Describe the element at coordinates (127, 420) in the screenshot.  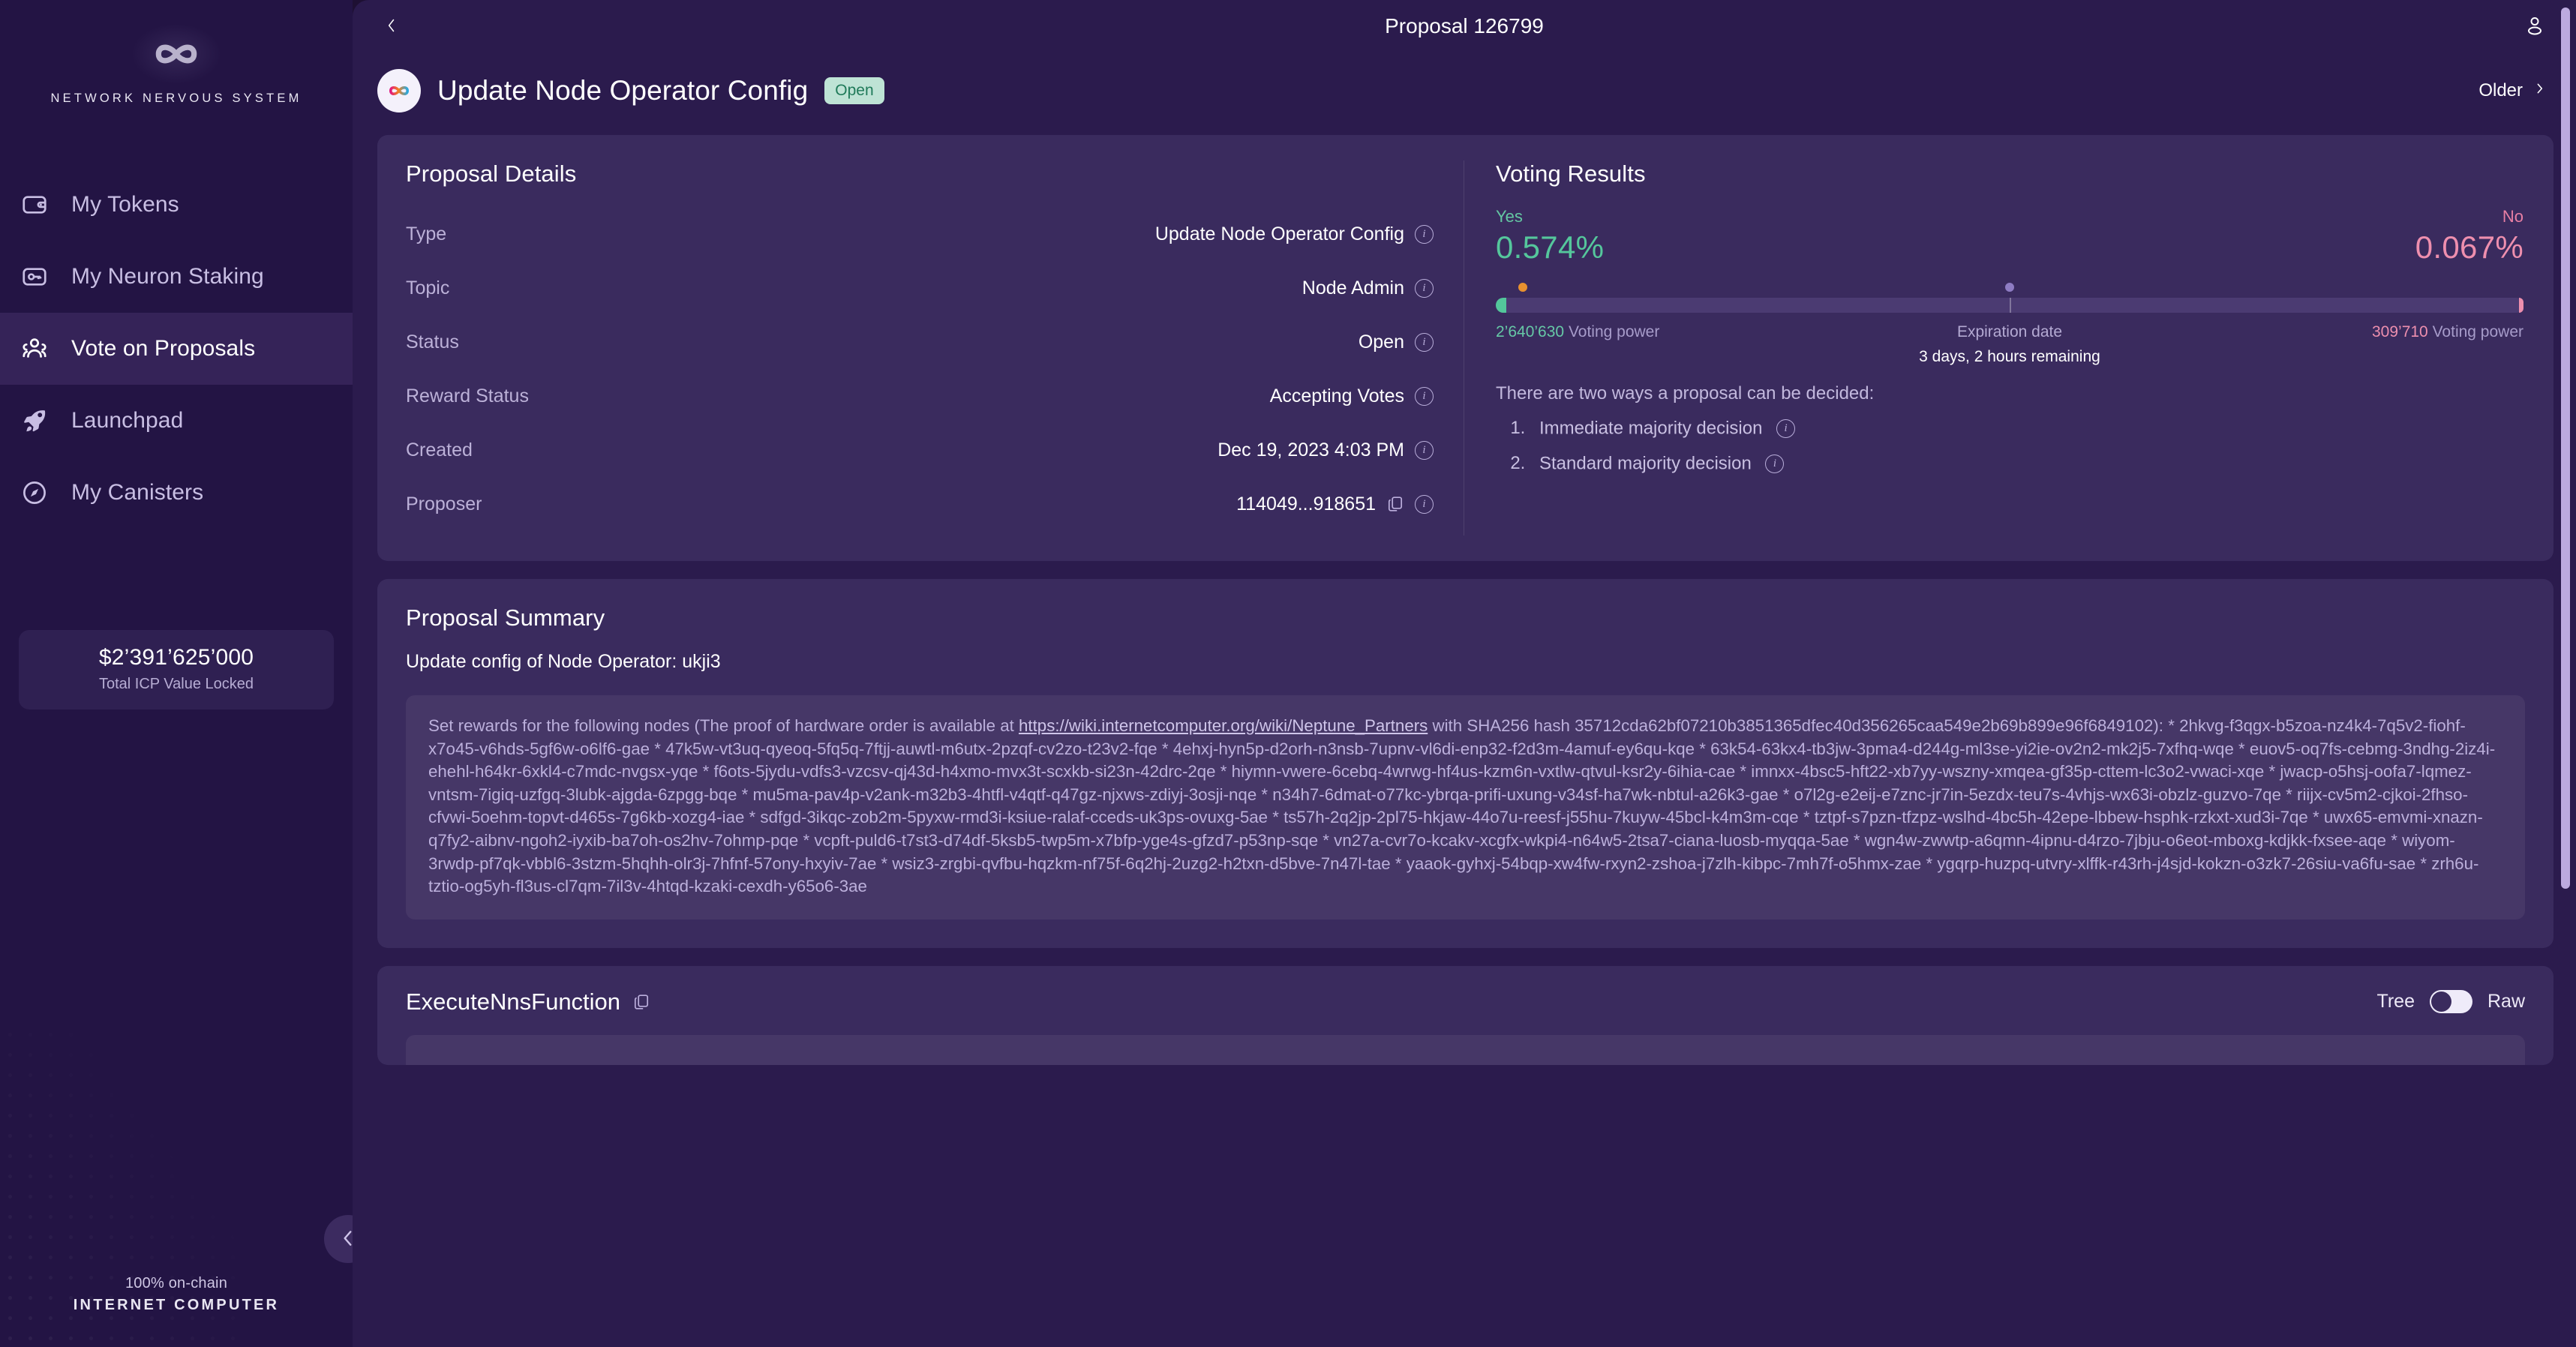
I see `sidebar-item-label: Launchpad` at that location.